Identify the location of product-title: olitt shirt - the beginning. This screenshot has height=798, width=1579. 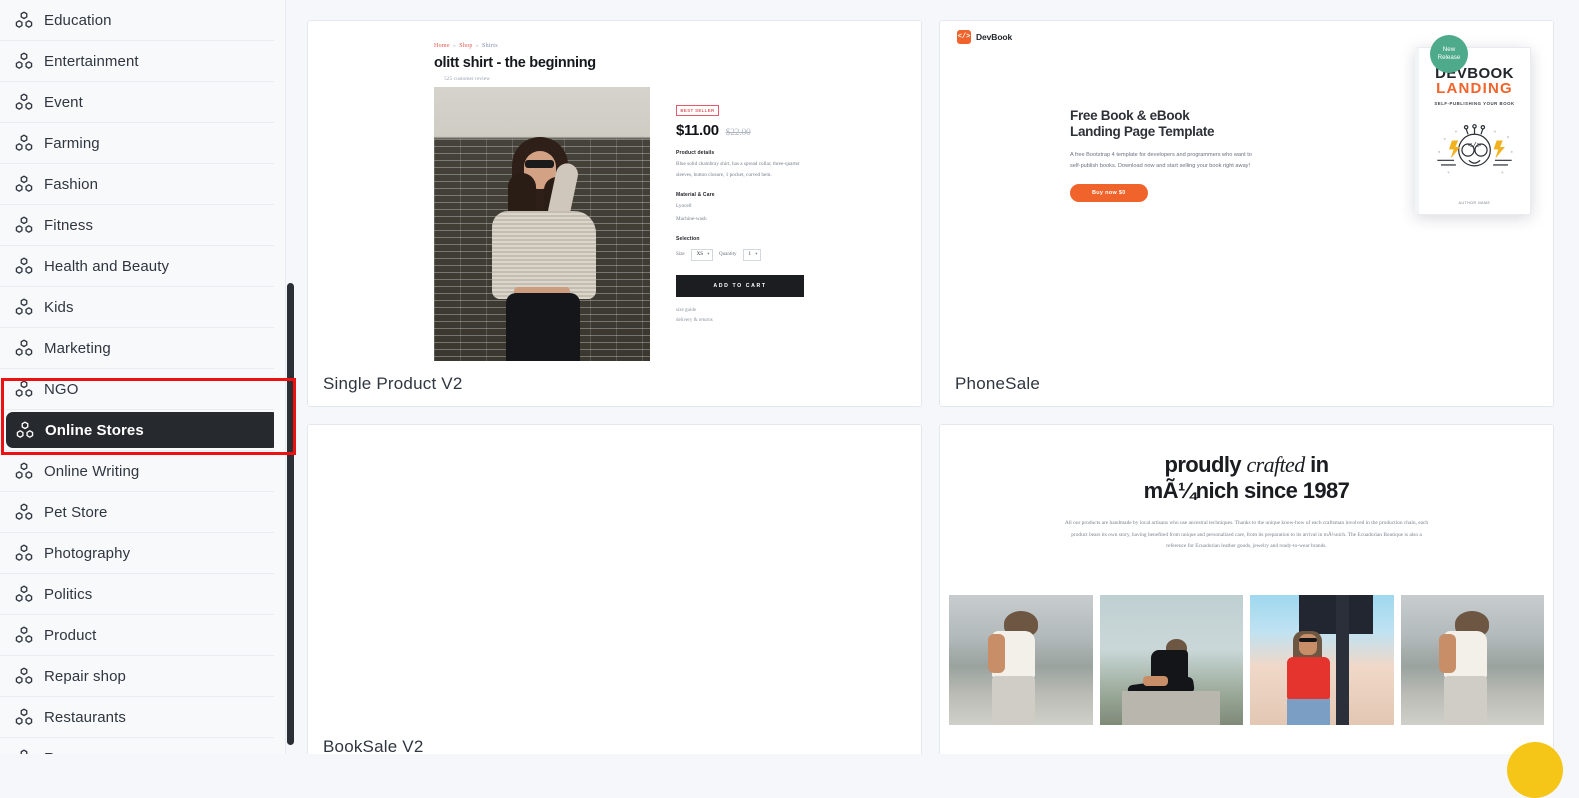
(515, 63).